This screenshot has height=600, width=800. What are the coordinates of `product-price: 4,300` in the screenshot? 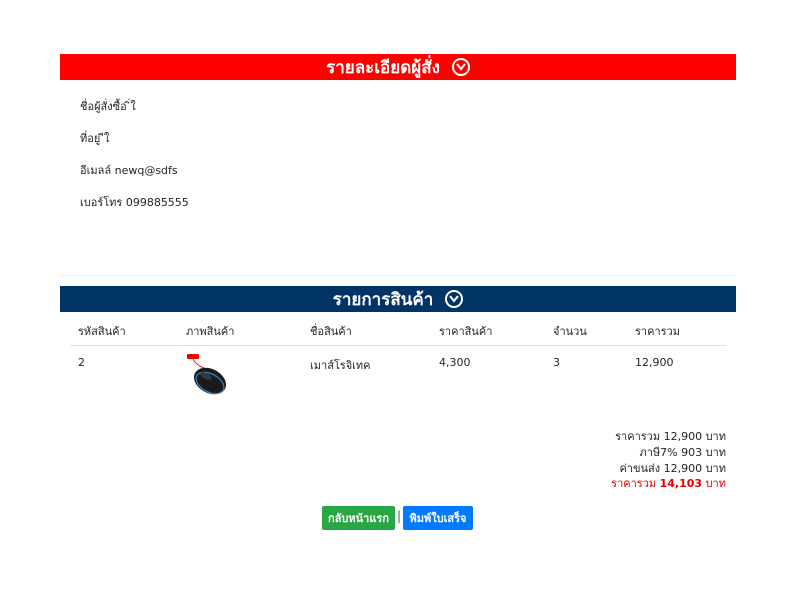 It's located at (455, 362).